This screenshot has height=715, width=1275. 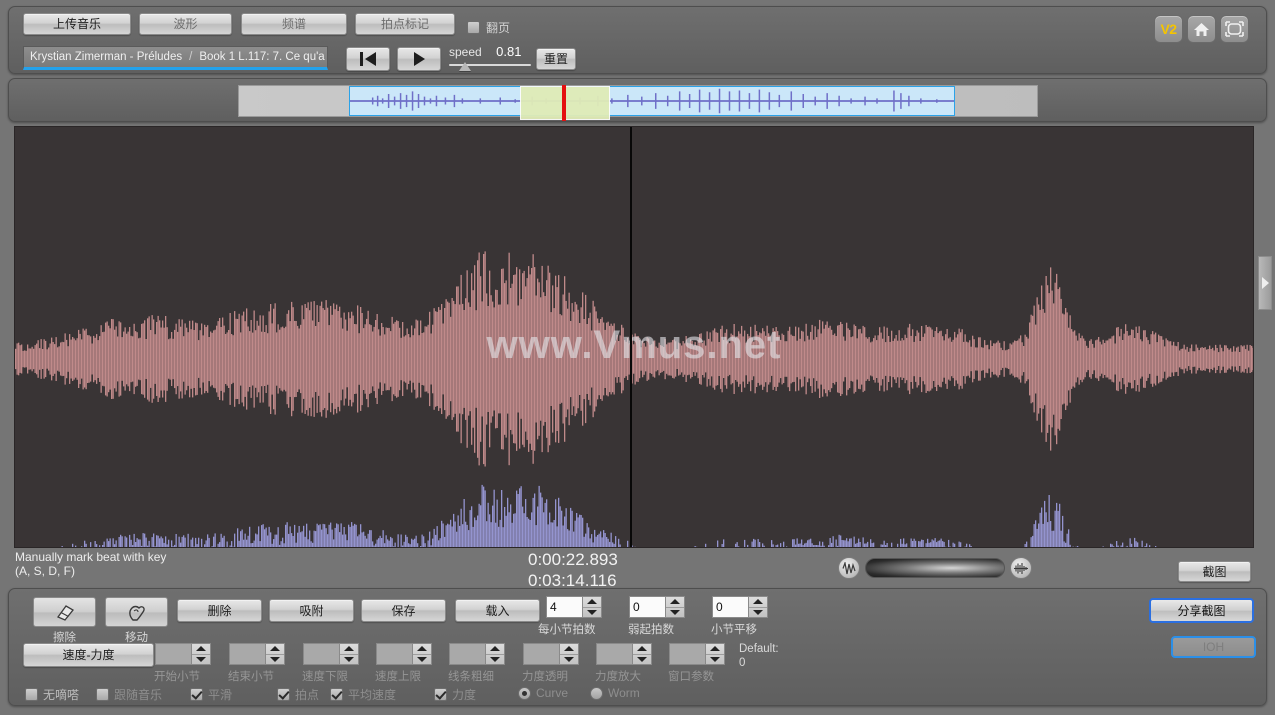 What do you see at coordinates (524, 693) in the screenshot?
I see `curve-radio` at bounding box center [524, 693].